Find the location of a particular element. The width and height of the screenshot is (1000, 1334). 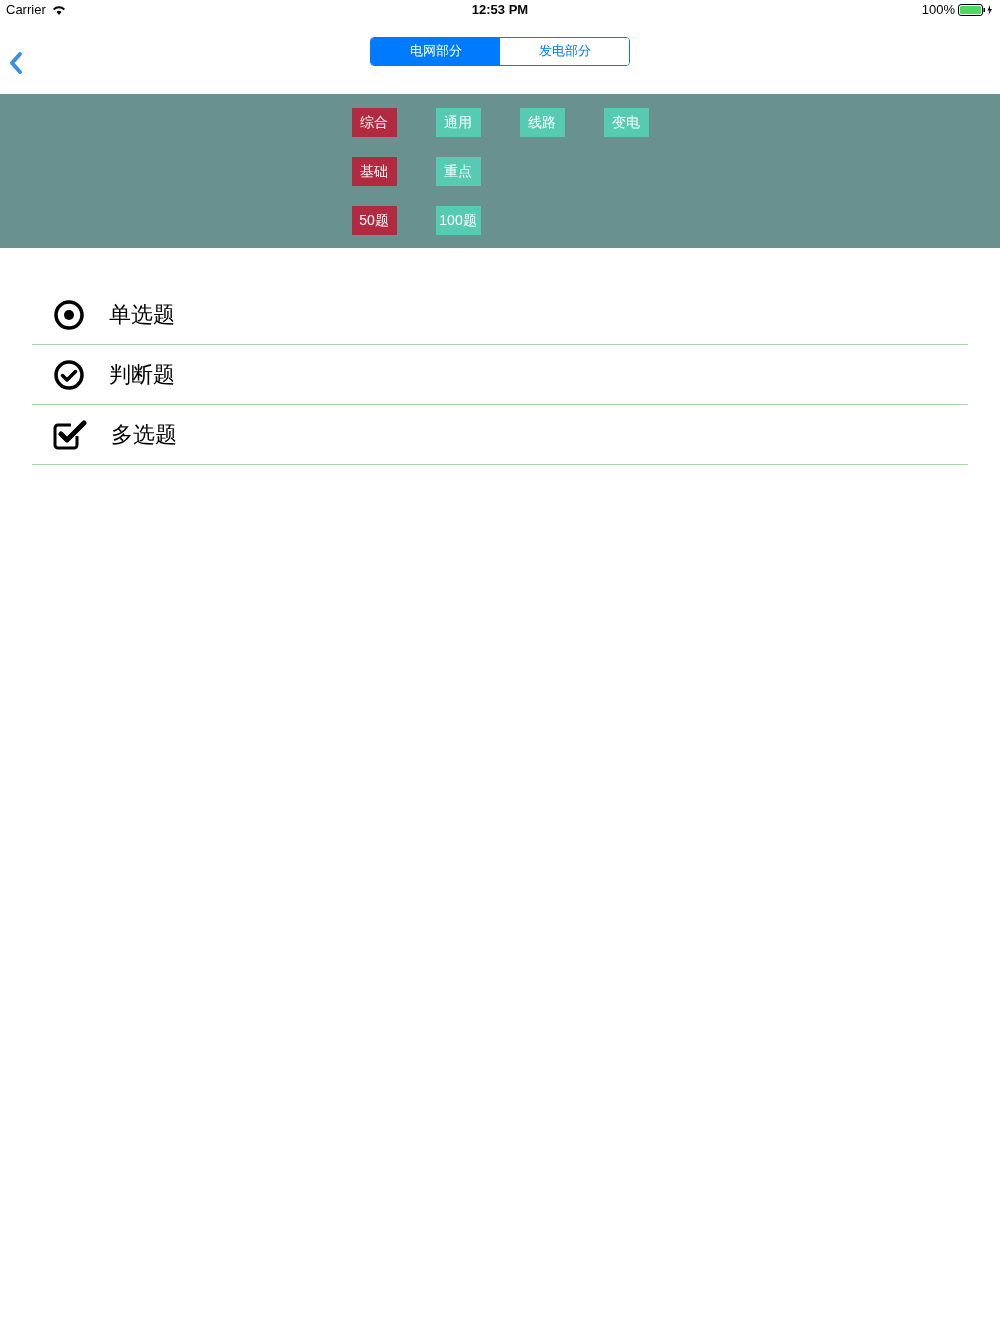

segment-tab: 电网部分 is located at coordinates (435, 51).